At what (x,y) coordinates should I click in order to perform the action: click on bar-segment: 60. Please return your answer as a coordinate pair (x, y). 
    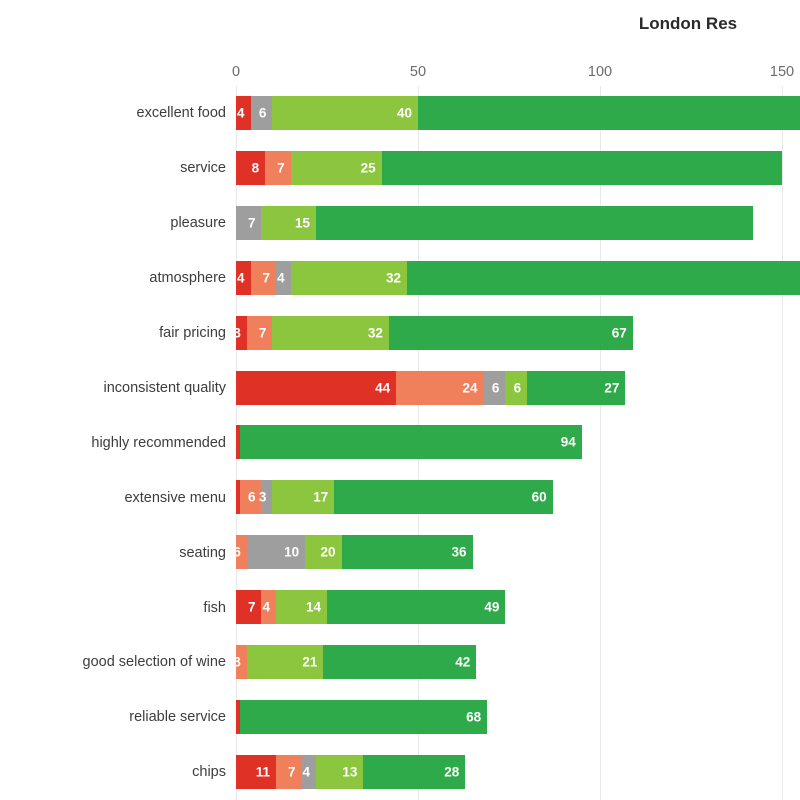
    Looking at the image, I should click on (443, 497).